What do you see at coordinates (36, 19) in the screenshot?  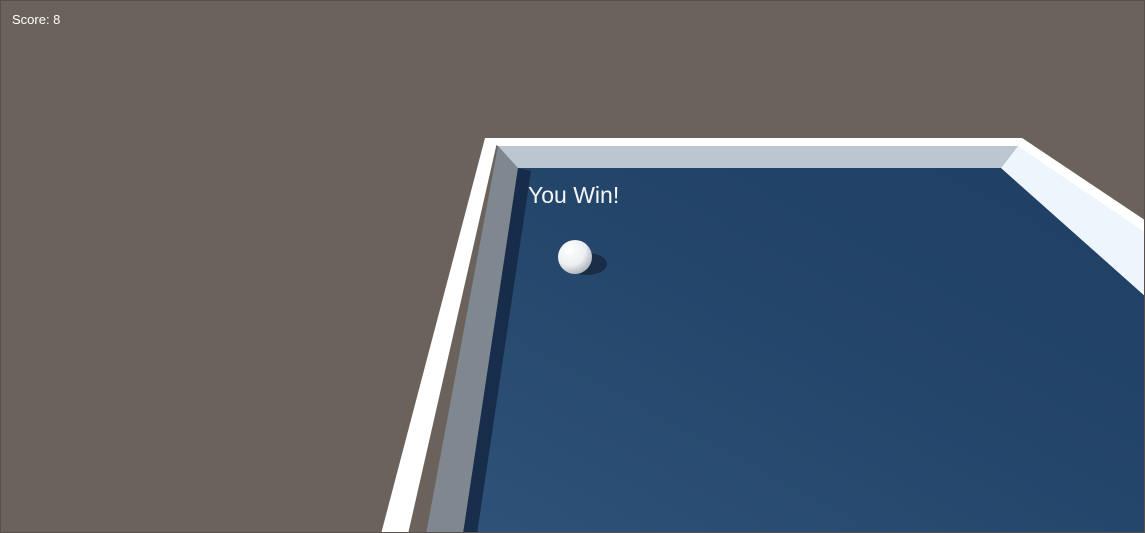 I see `score-label: Score: 8` at bounding box center [36, 19].